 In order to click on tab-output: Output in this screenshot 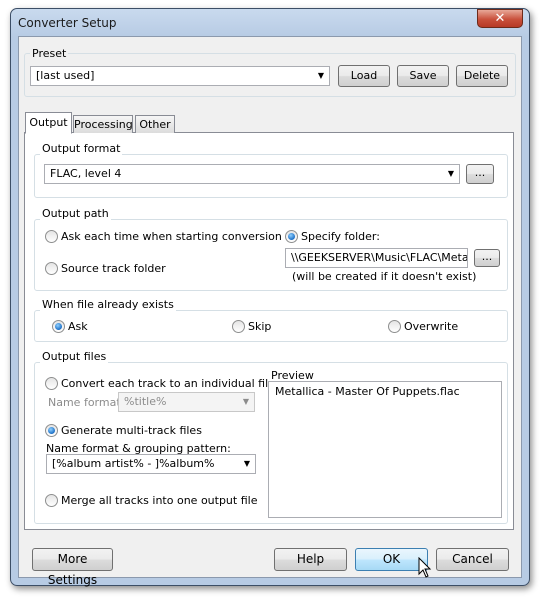, I will do `click(48, 123)`.